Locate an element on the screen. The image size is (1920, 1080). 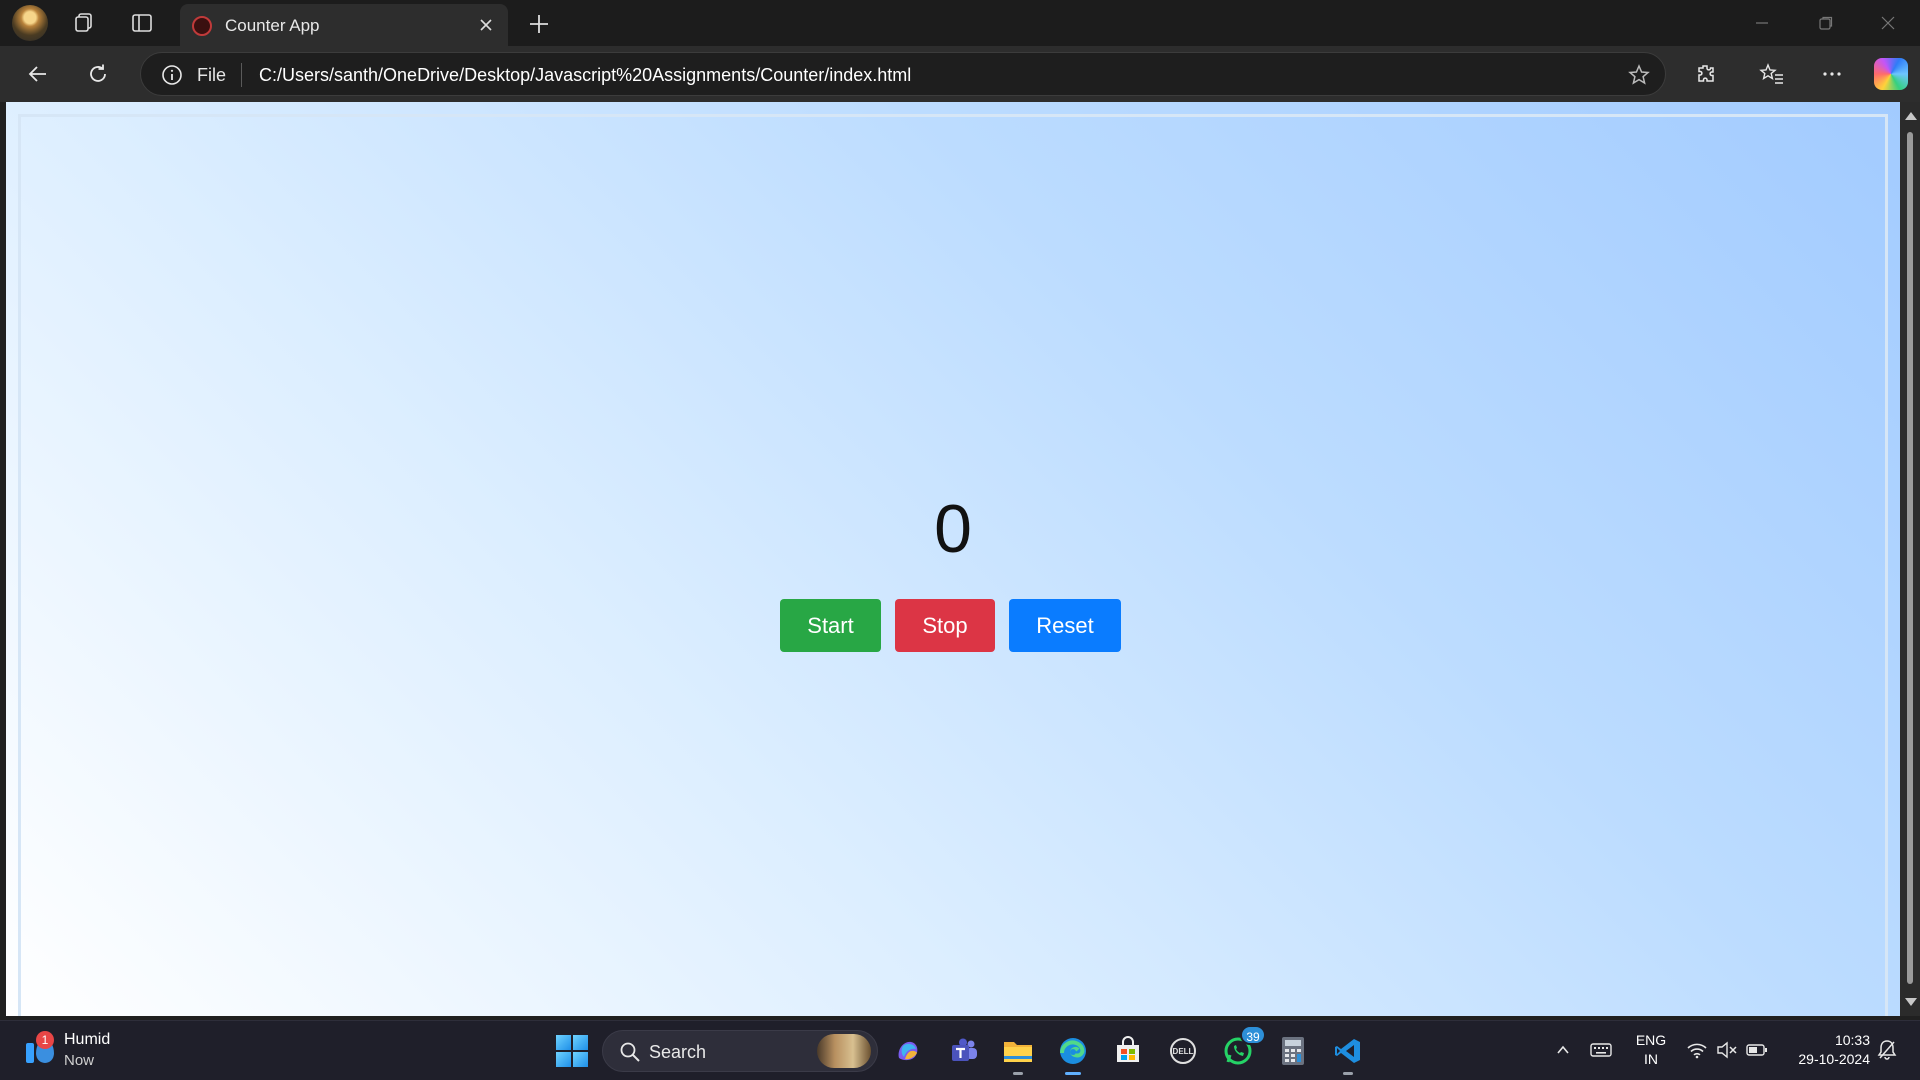
teams-icon is located at coordinates (964, 1051).